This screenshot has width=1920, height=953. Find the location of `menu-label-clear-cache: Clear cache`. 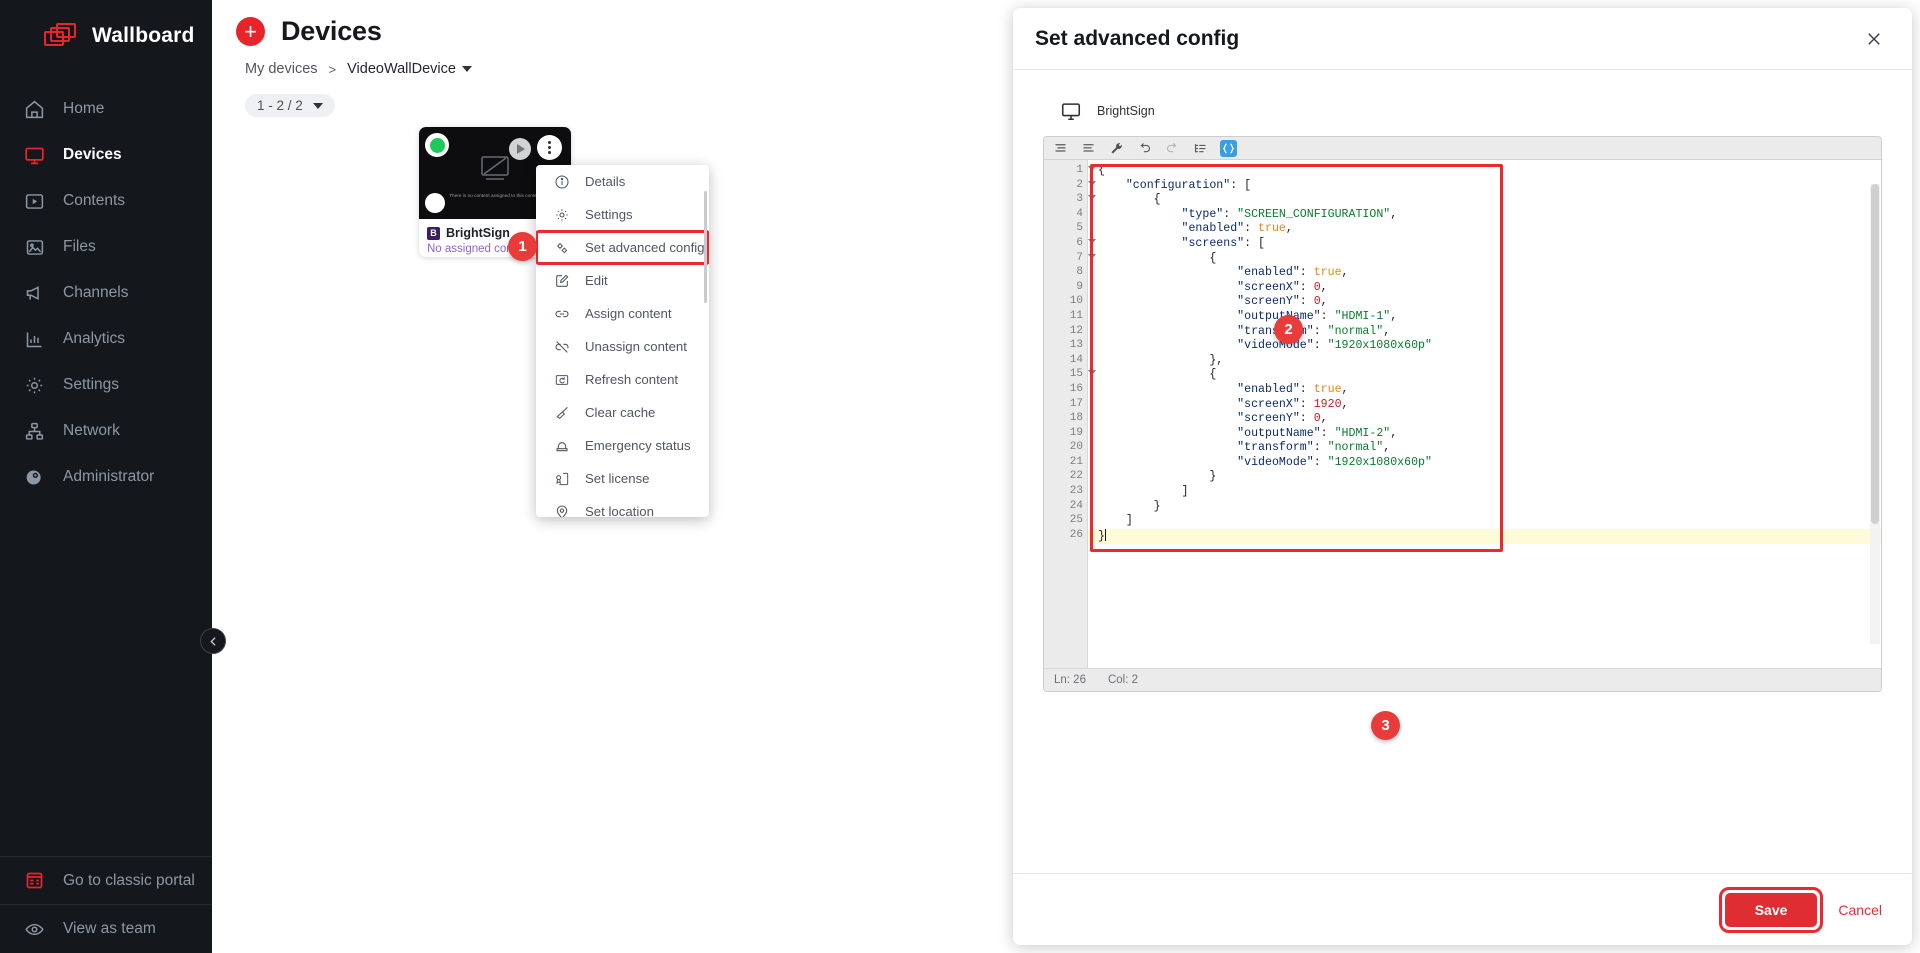

menu-label-clear-cache: Clear cache is located at coordinates (620, 412).